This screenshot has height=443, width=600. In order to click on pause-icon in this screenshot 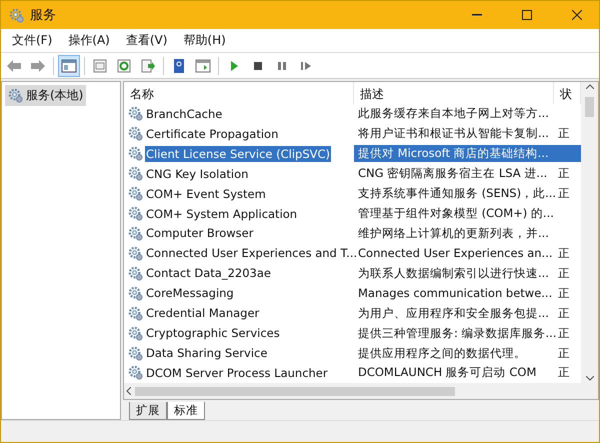, I will do `click(282, 66)`.